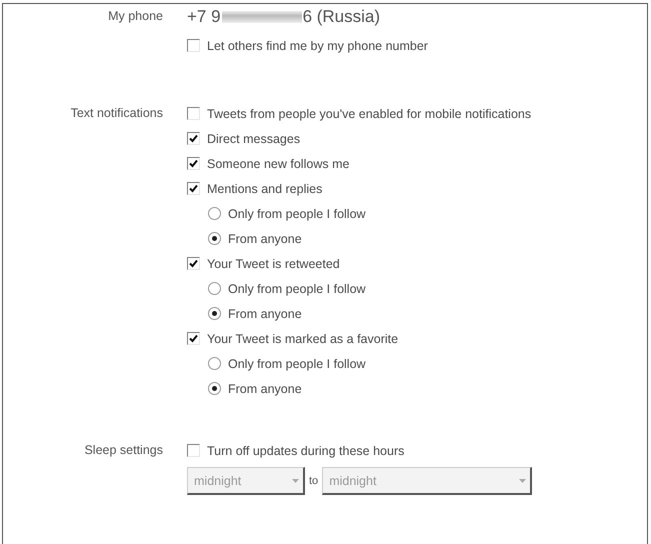  I want to click on checkbox-label: Mentions and replies, so click(264, 189).